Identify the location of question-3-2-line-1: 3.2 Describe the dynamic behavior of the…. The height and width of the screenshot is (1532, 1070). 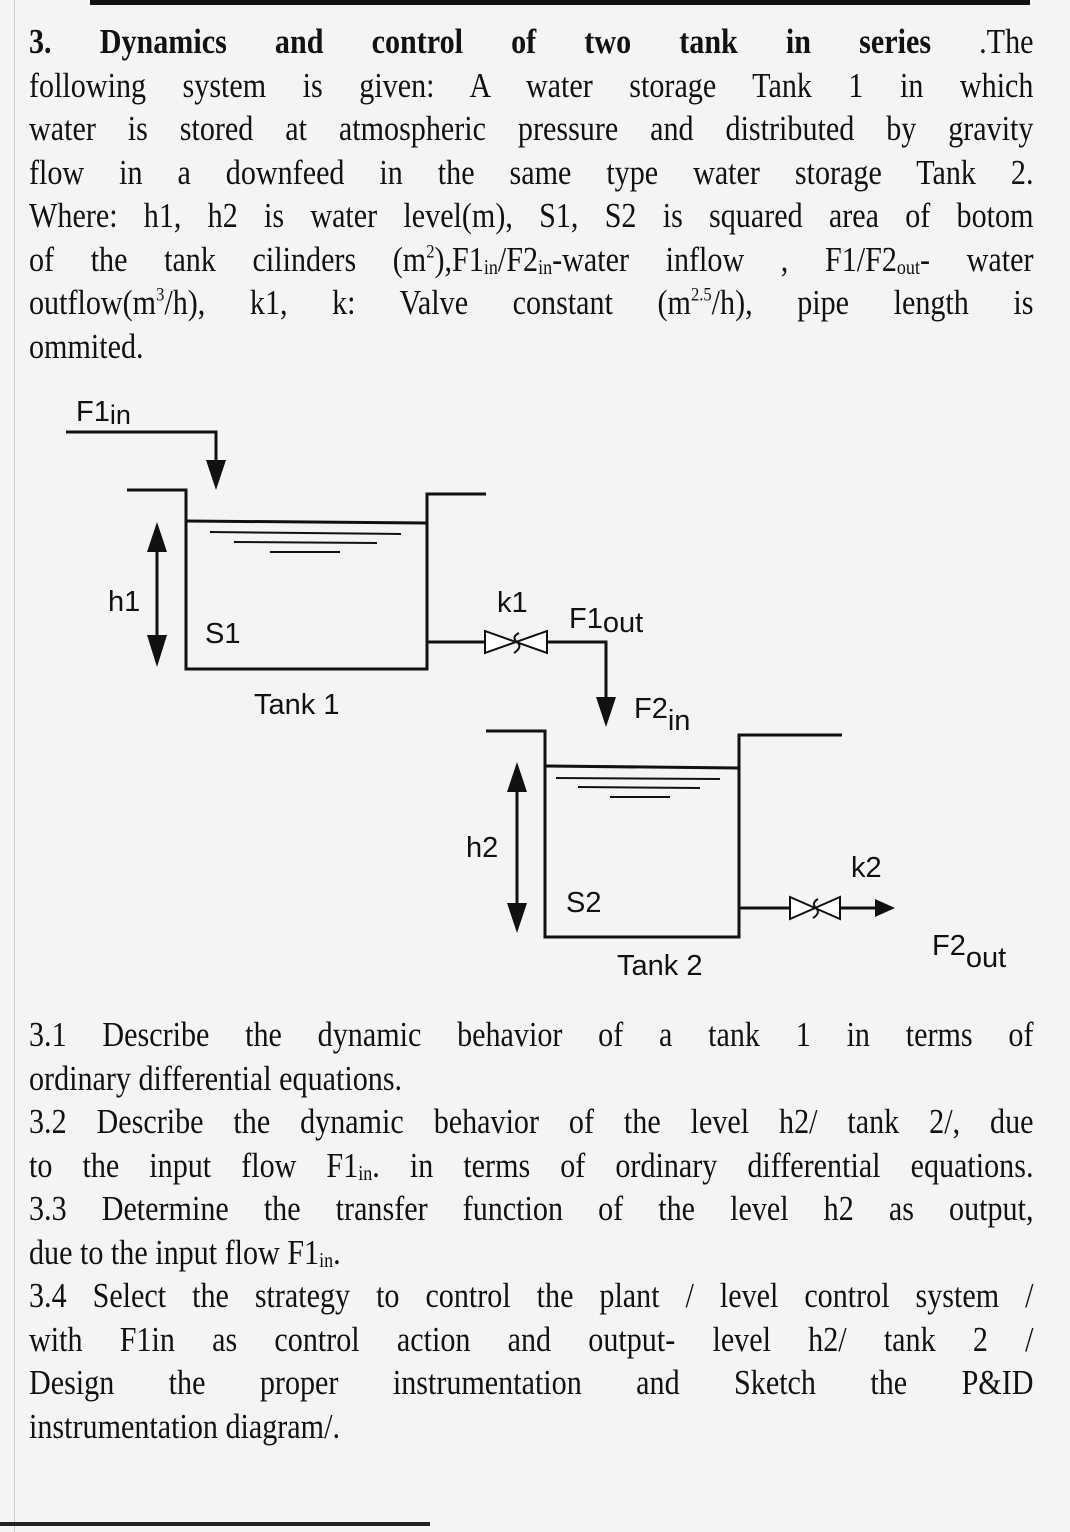
(531, 1121).